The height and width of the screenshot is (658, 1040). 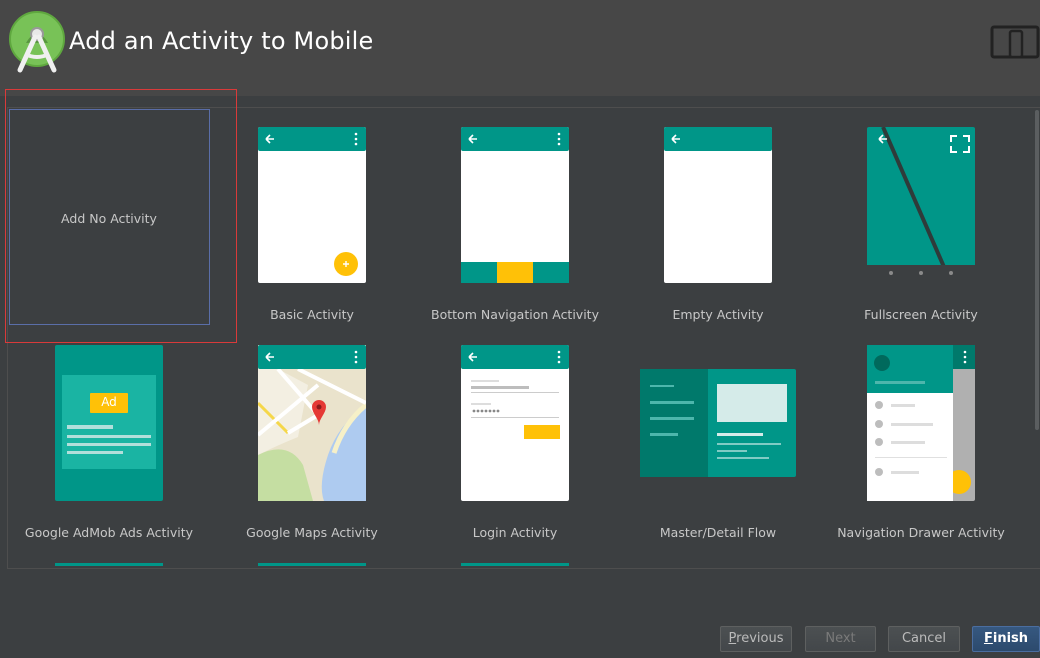 I want to click on bottom-navigation-preview, so click(x=515, y=205).